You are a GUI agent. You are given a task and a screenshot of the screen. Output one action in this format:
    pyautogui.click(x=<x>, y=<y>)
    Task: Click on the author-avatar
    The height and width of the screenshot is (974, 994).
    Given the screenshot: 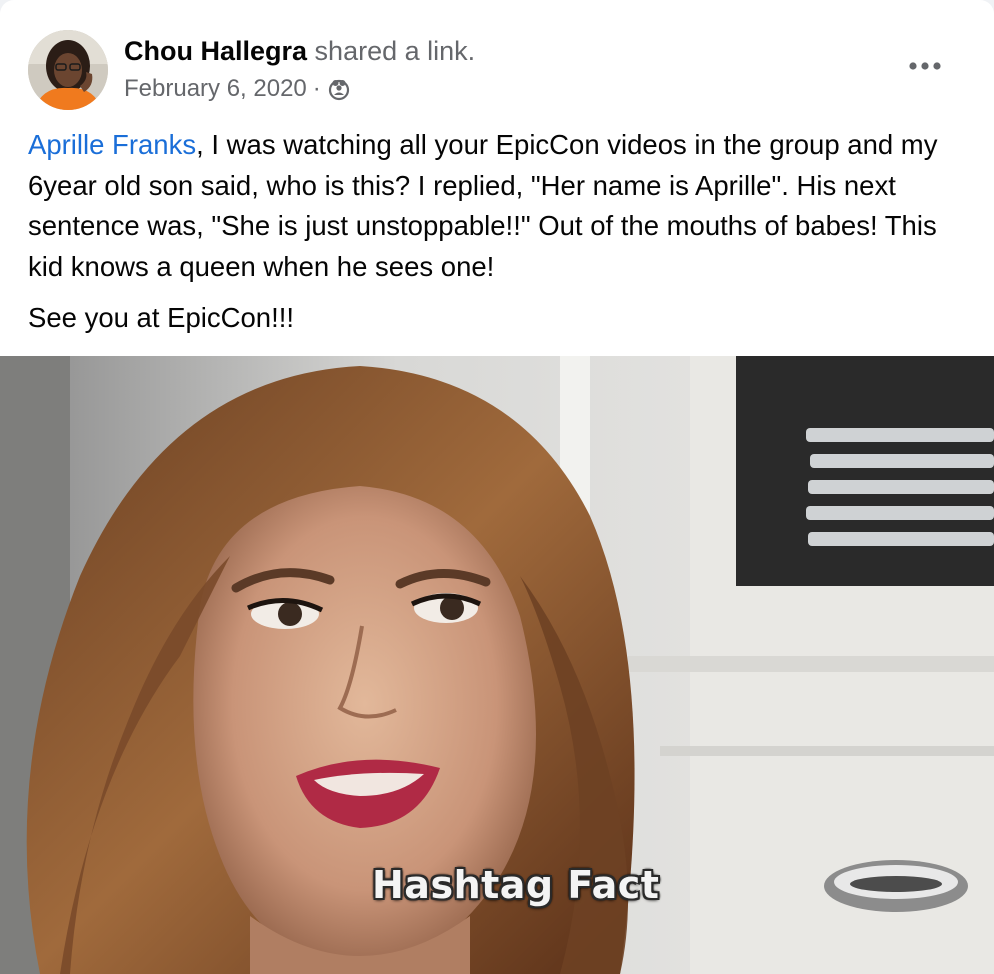 What is the action you would take?
    pyautogui.click(x=68, y=70)
    